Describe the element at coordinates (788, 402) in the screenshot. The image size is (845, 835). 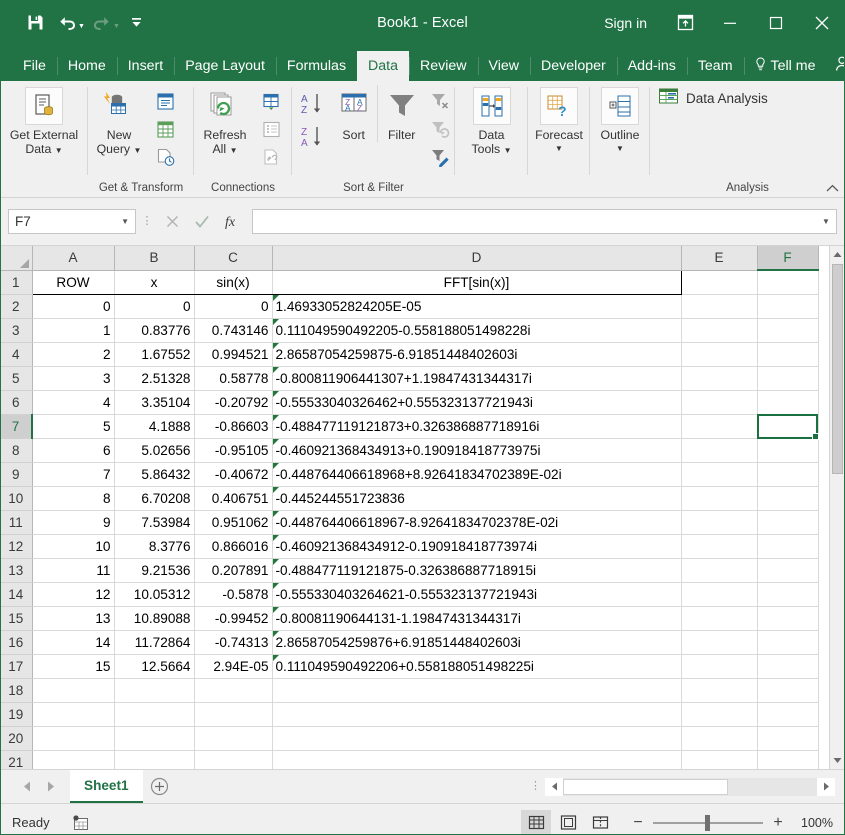
I see `cell-f6` at that location.